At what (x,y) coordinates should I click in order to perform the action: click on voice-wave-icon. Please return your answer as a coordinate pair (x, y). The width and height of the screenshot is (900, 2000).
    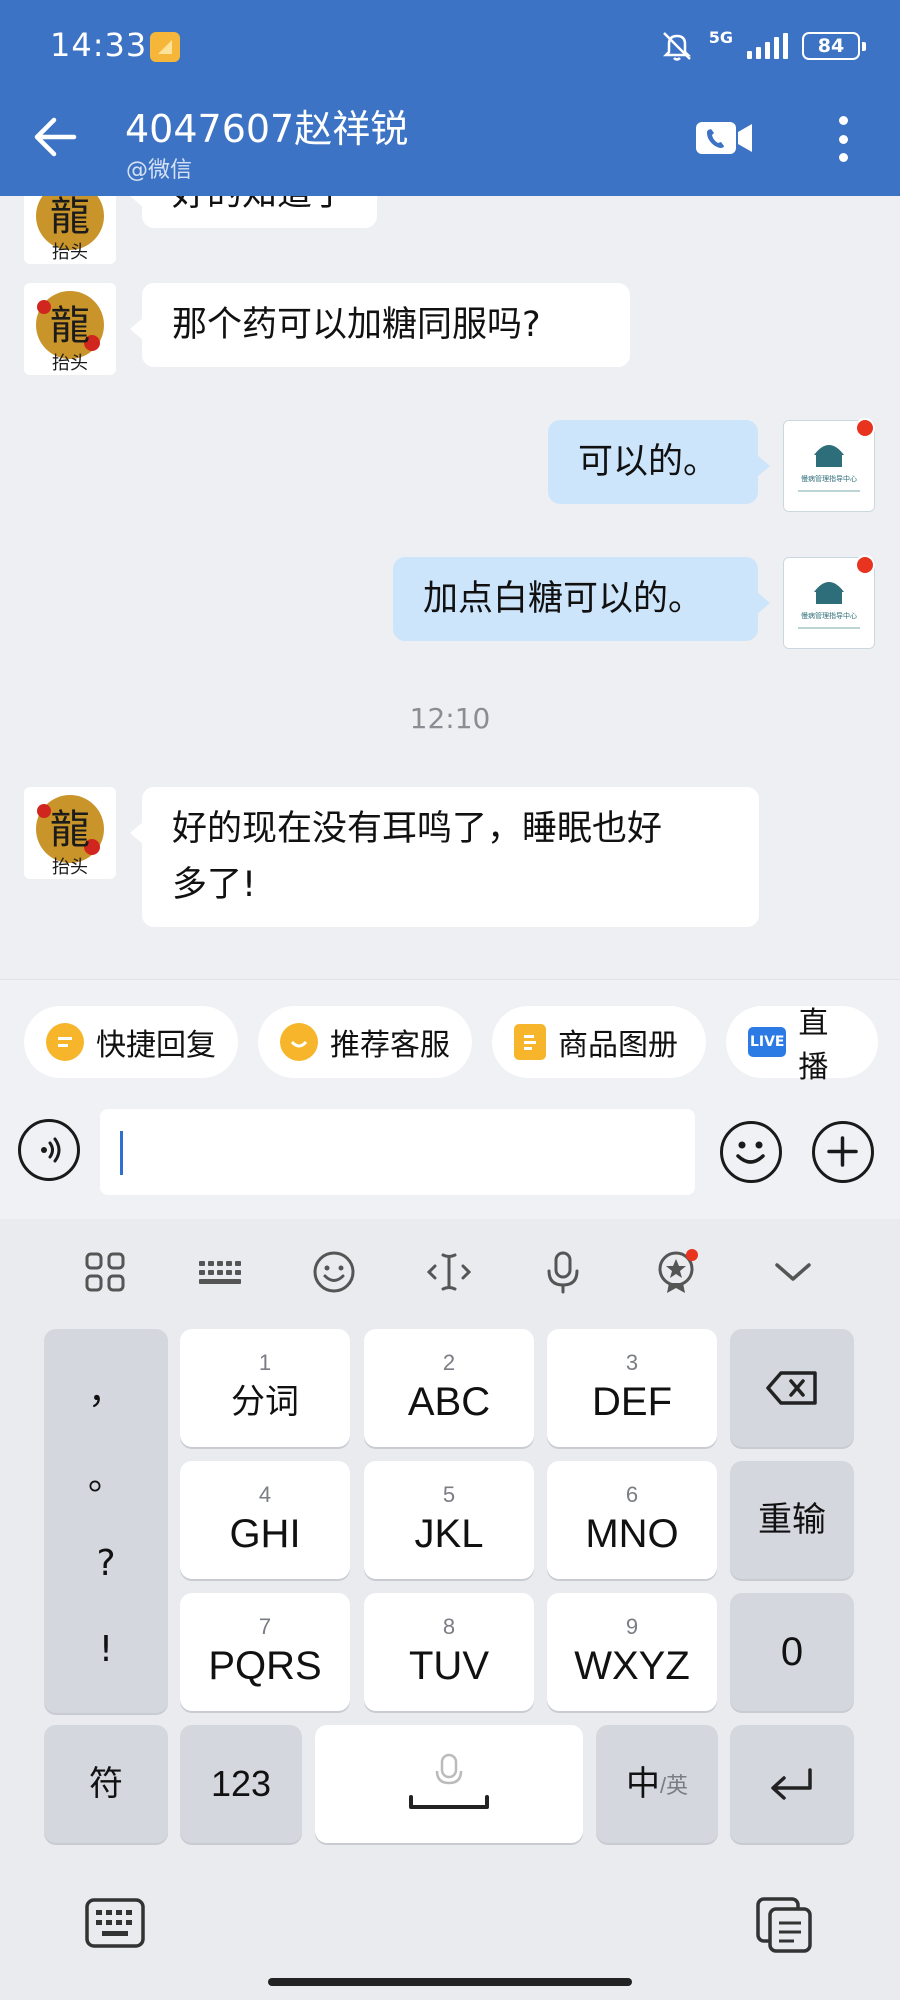
    Looking at the image, I should click on (51, 1150).